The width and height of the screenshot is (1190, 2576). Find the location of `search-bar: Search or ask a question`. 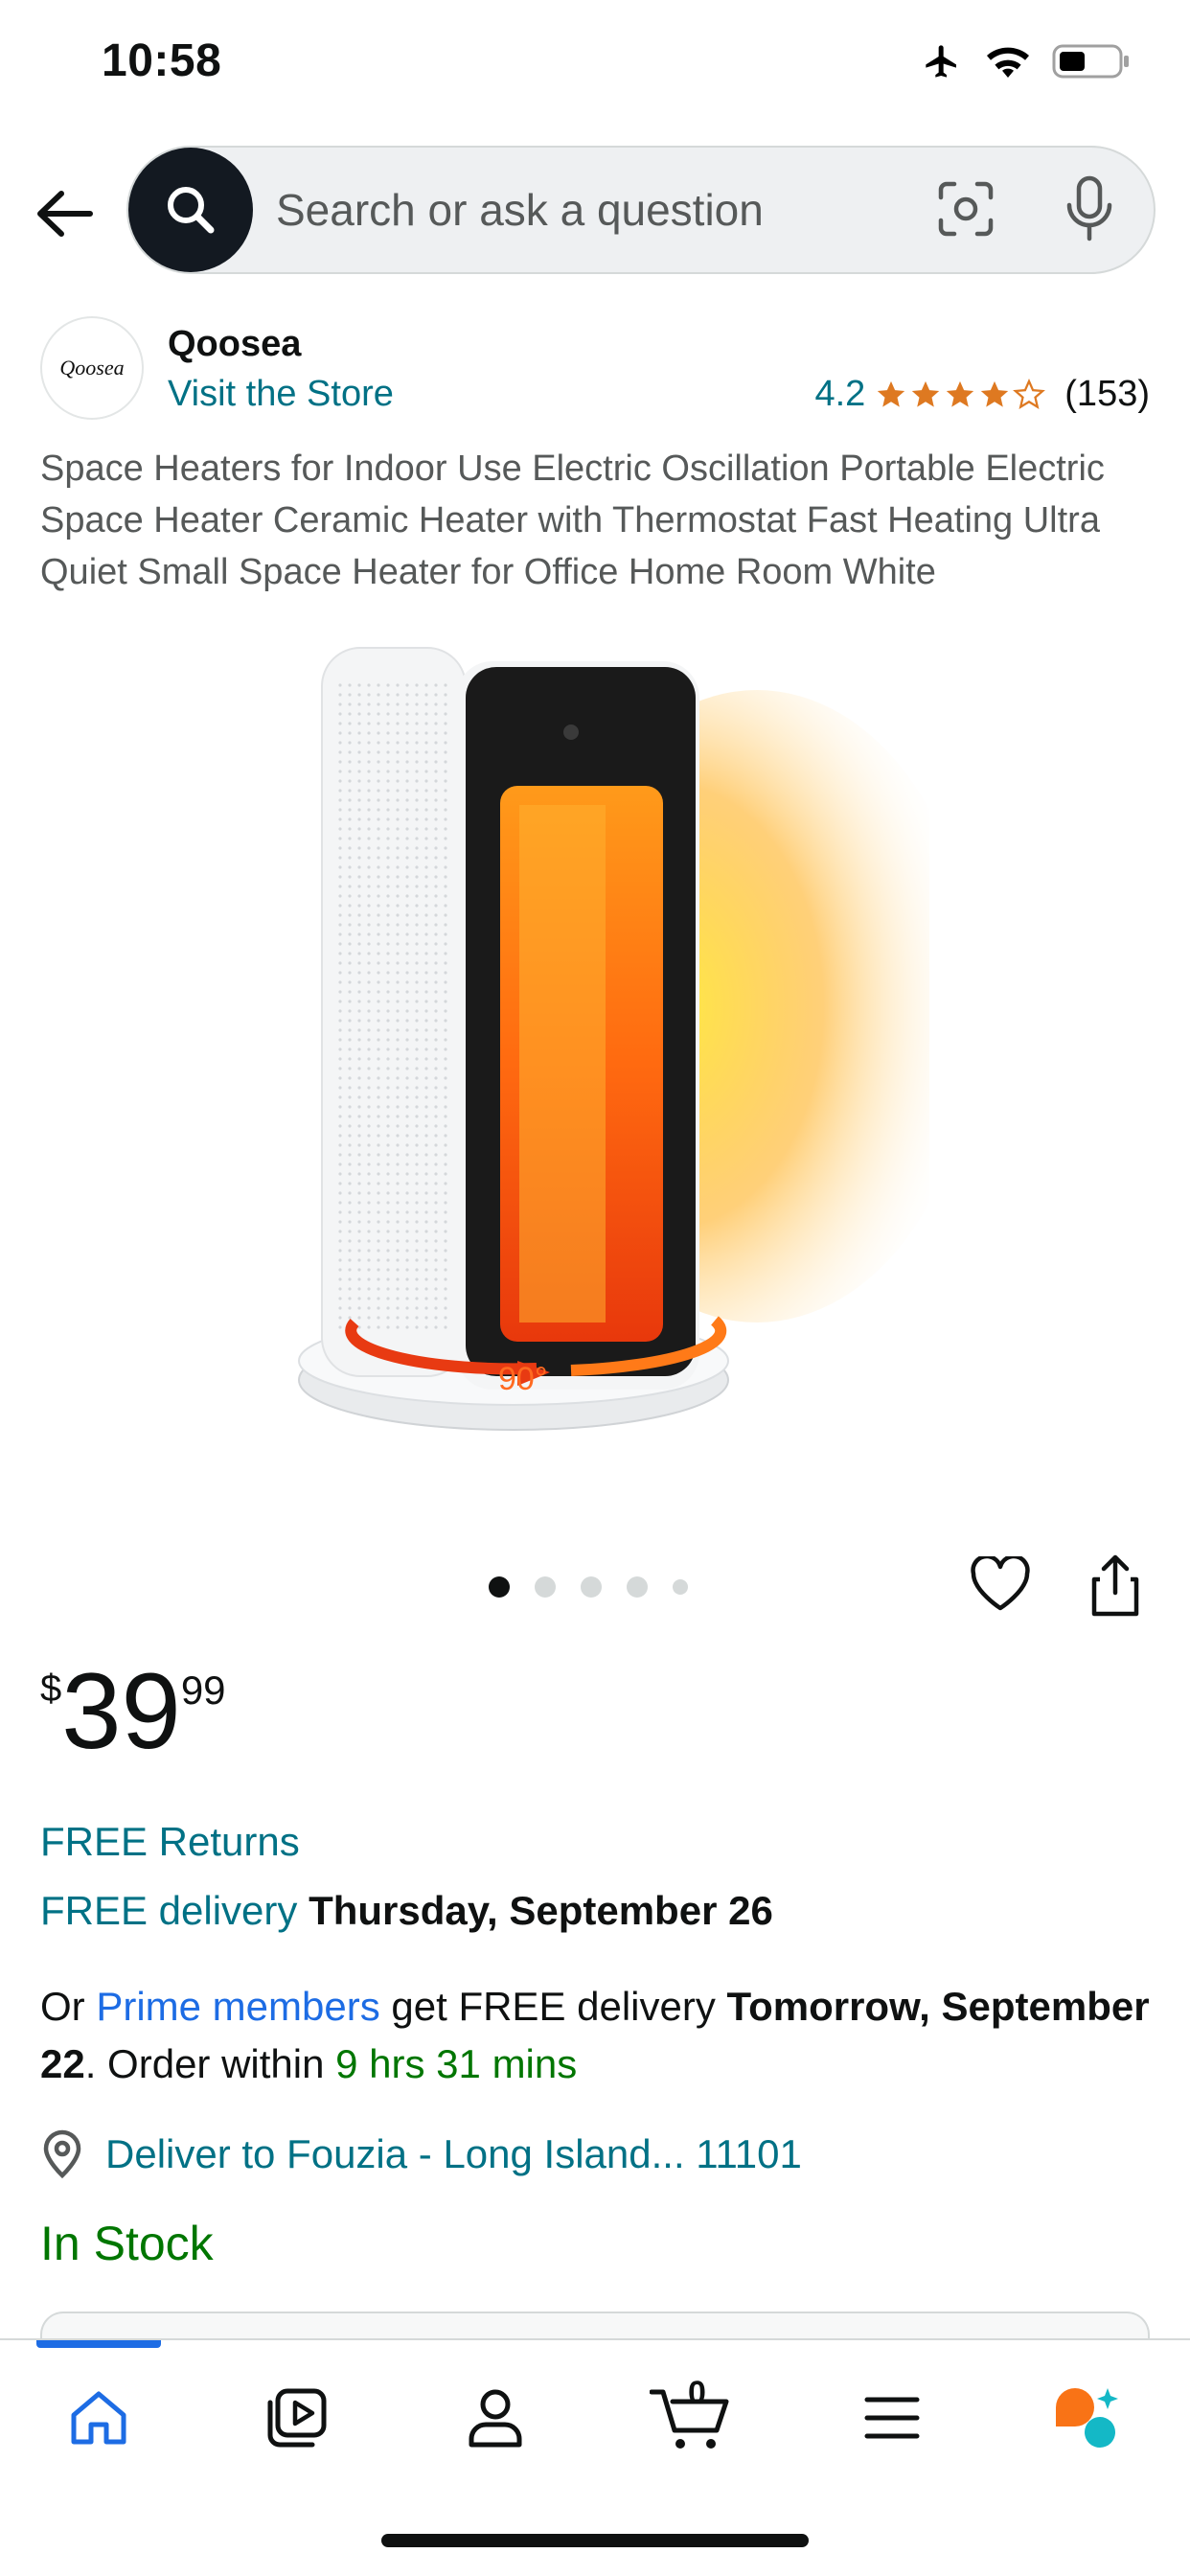

search-bar: Search or ask a question is located at coordinates (641, 210).